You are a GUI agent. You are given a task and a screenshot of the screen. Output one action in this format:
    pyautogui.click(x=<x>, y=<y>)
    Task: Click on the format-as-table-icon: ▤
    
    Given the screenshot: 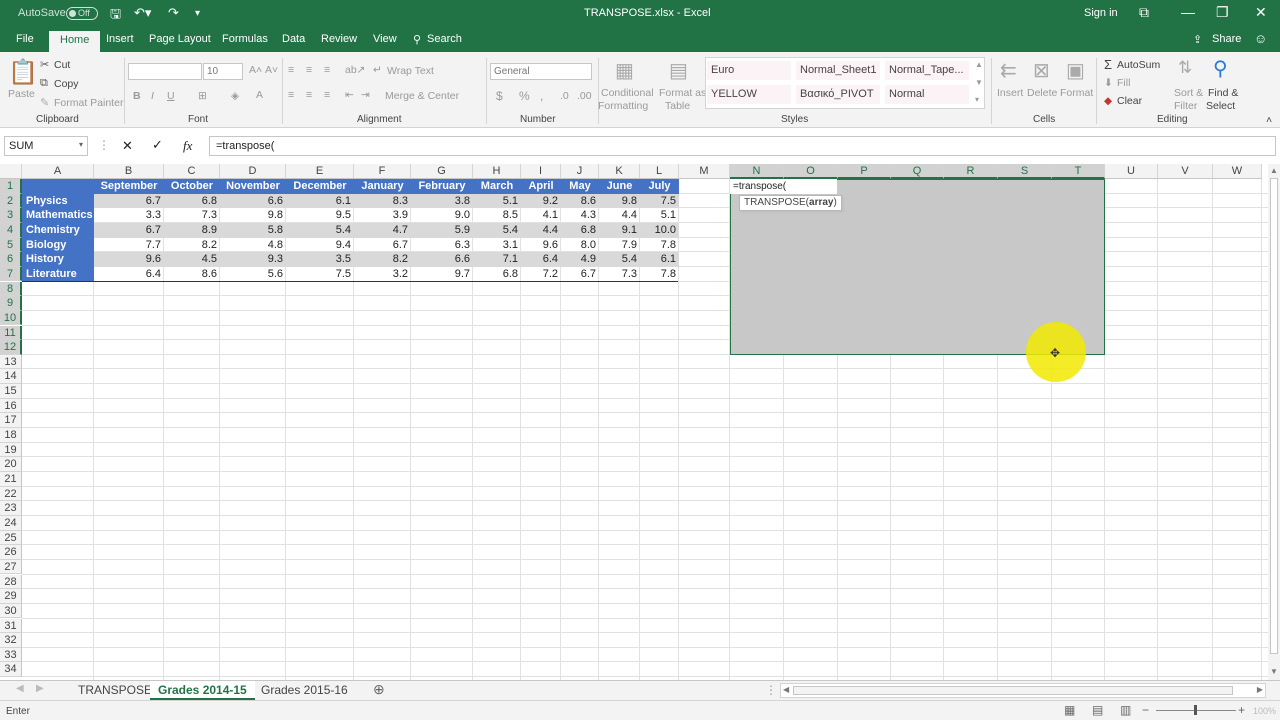 What is the action you would take?
    pyautogui.click(x=678, y=70)
    